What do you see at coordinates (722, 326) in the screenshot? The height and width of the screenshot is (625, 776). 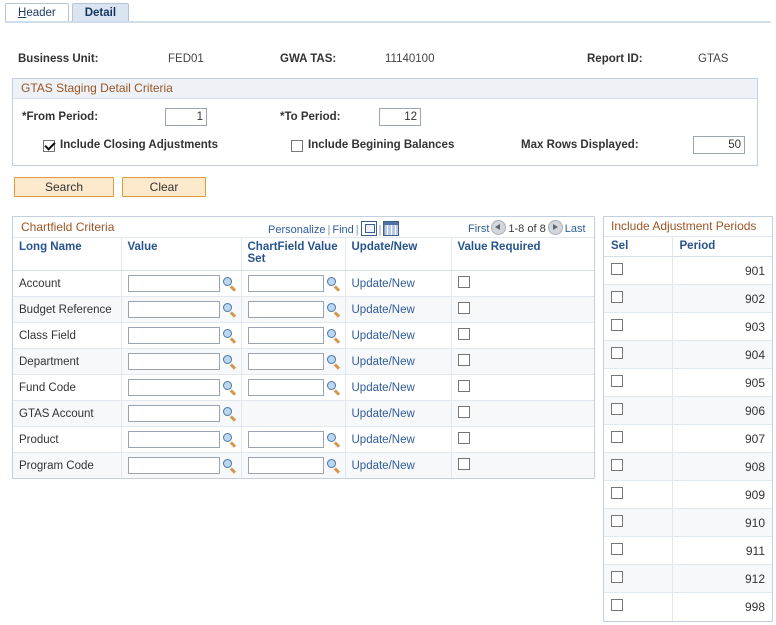 I see `cell-period: 903` at bounding box center [722, 326].